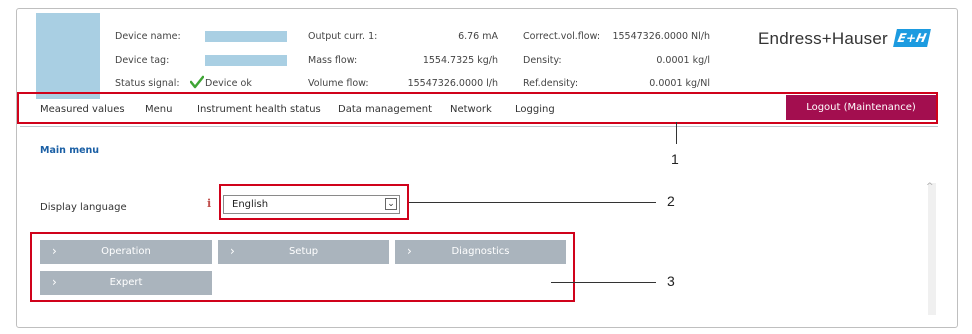 The height and width of the screenshot is (334, 972). Describe the element at coordinates (142, 60) in the screenshot. I see `device-tag-label: Device tag:` at that location.